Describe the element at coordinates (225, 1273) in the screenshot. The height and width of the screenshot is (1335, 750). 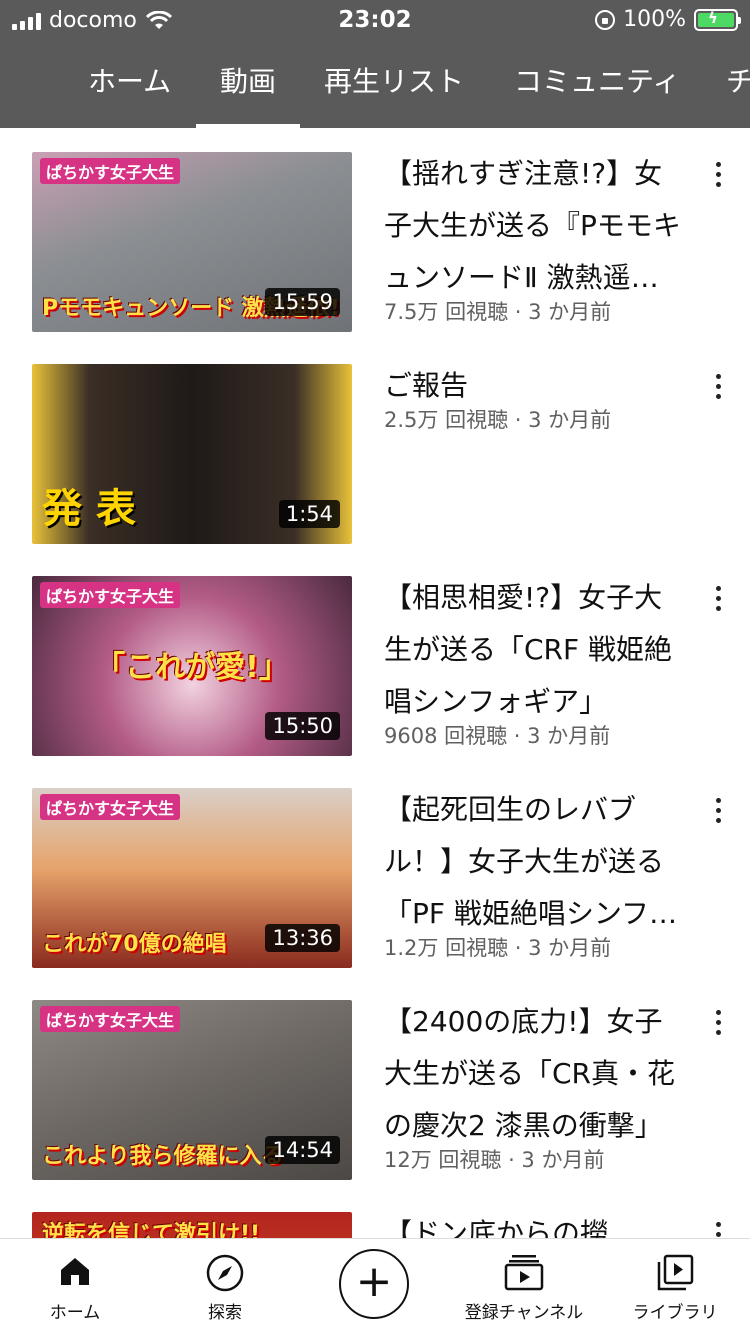
I see `compass-icon` at that location.